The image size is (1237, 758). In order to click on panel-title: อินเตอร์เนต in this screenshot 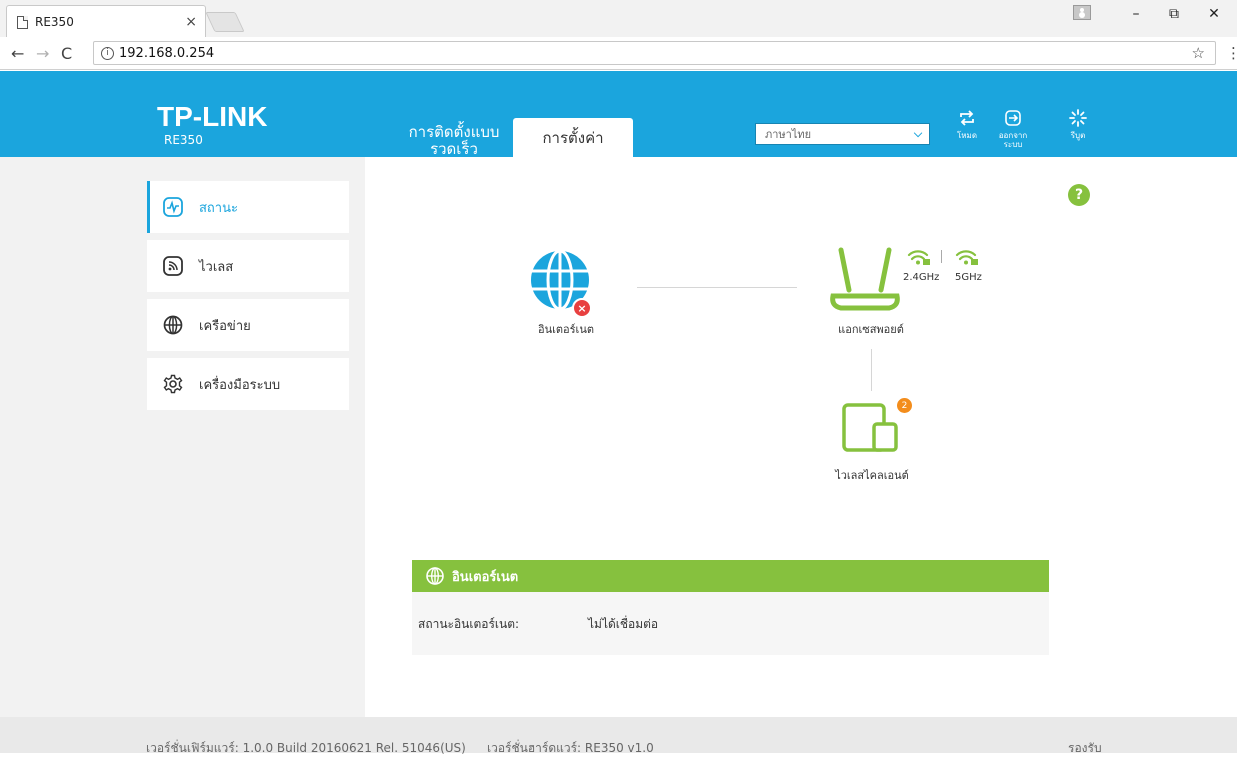, I will do `click(485, 577)`.